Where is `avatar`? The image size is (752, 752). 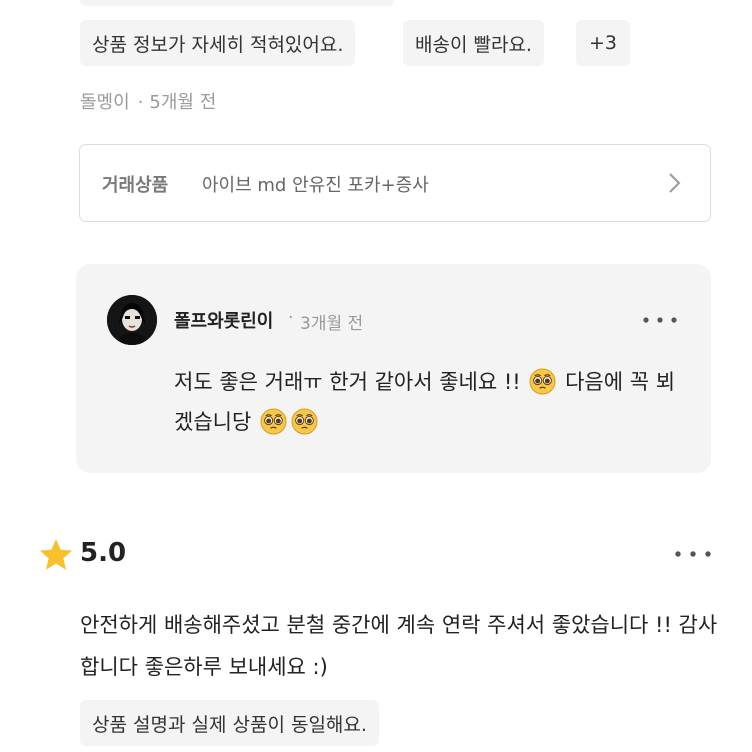
avatar is located at coordinates (132, 320).